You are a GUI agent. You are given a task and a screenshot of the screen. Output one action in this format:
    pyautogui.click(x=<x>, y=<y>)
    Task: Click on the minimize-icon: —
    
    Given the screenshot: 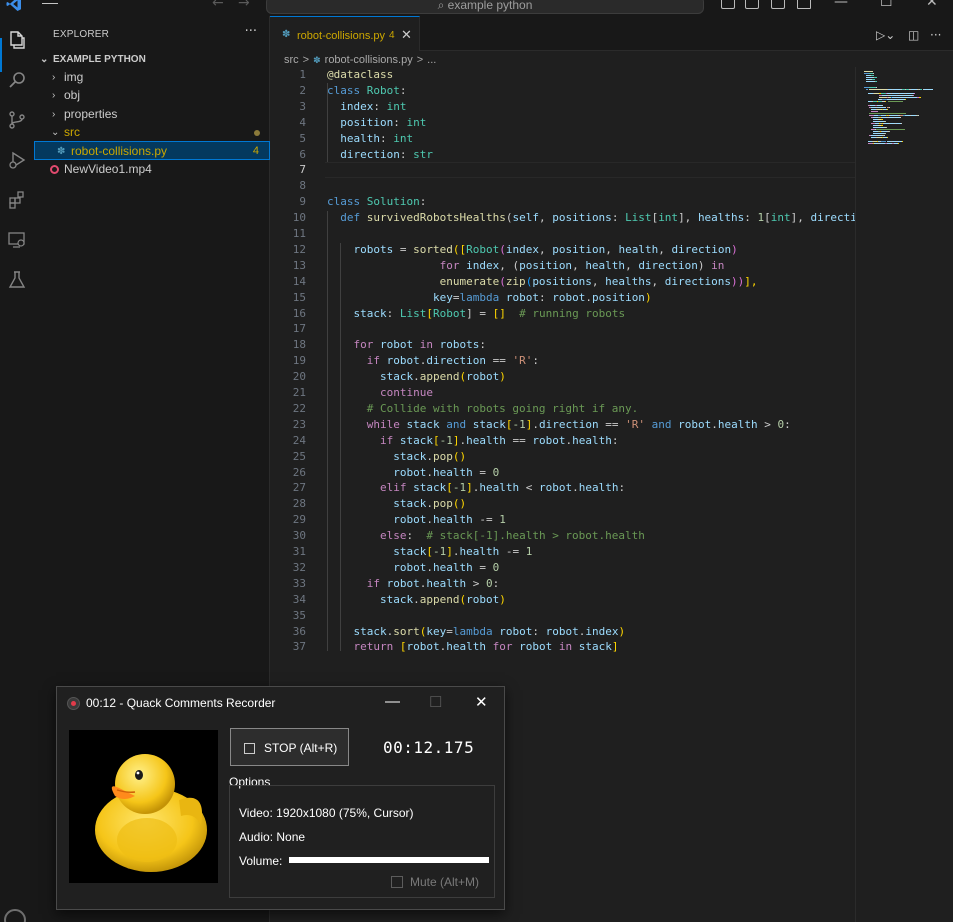 What is the action you would take?
    pyautogui.click(x=392, y=701)
    